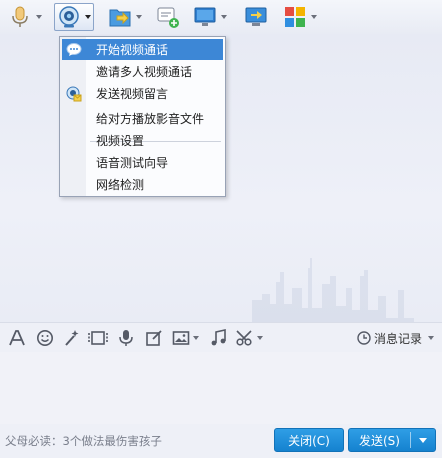 The width and height of the screenshot is (442, 458). Describe the element at coordinates (221, 441) in the screenshot. I see `bottom-bar: 父母必读：3个做法最伤害孩子 关闭(C) 发送(S)` at that location.